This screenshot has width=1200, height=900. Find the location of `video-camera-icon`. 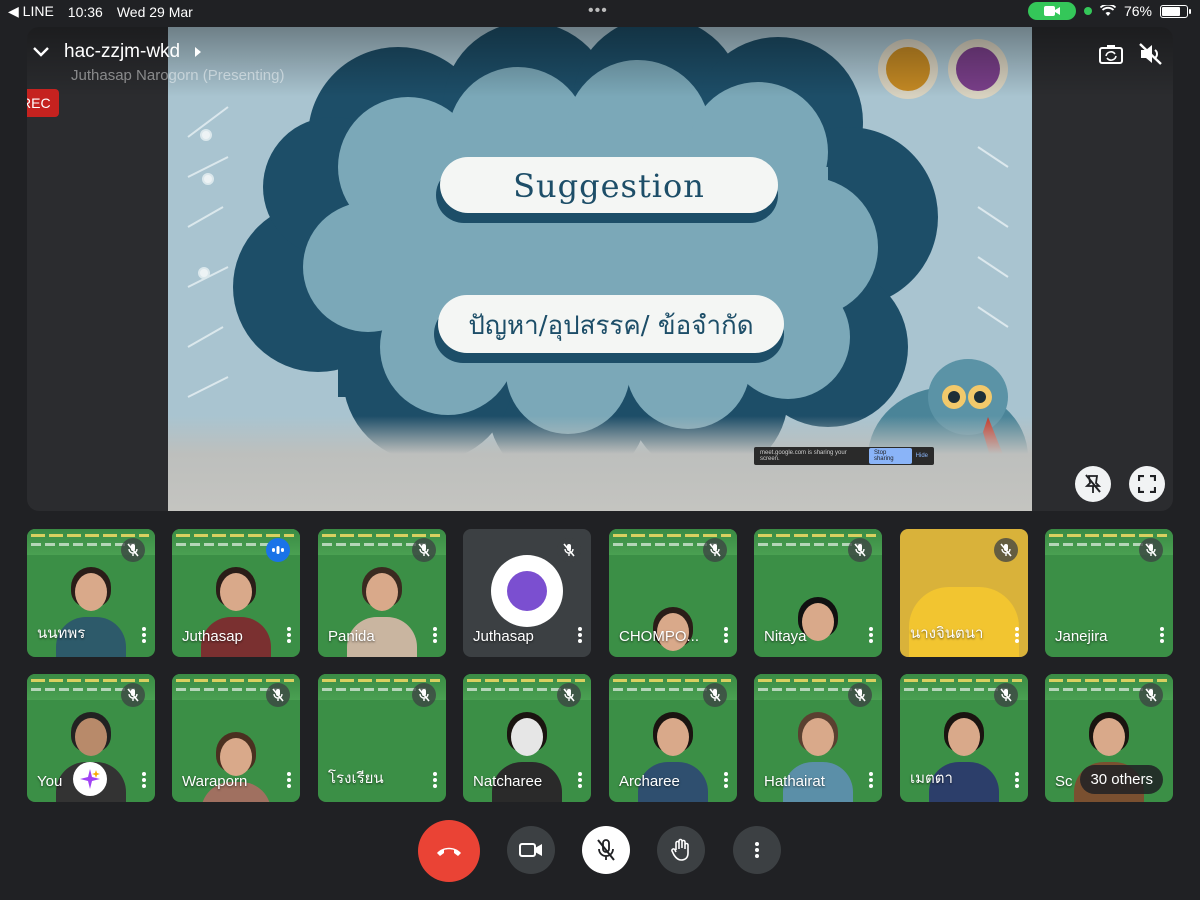

video-camera-icon is located at coordinates (530, 850).